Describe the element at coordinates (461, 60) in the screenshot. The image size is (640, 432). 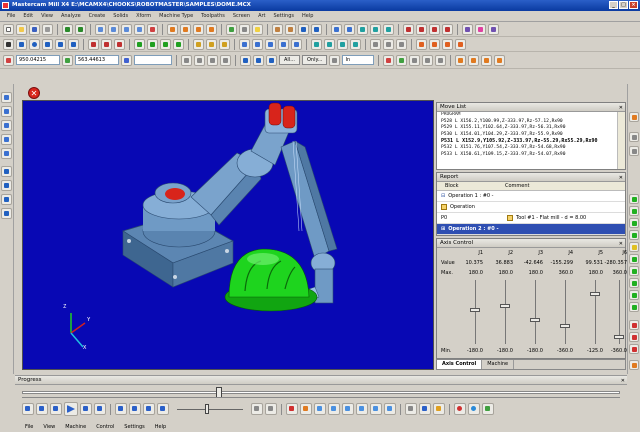
I see `gview-icon` at that location.